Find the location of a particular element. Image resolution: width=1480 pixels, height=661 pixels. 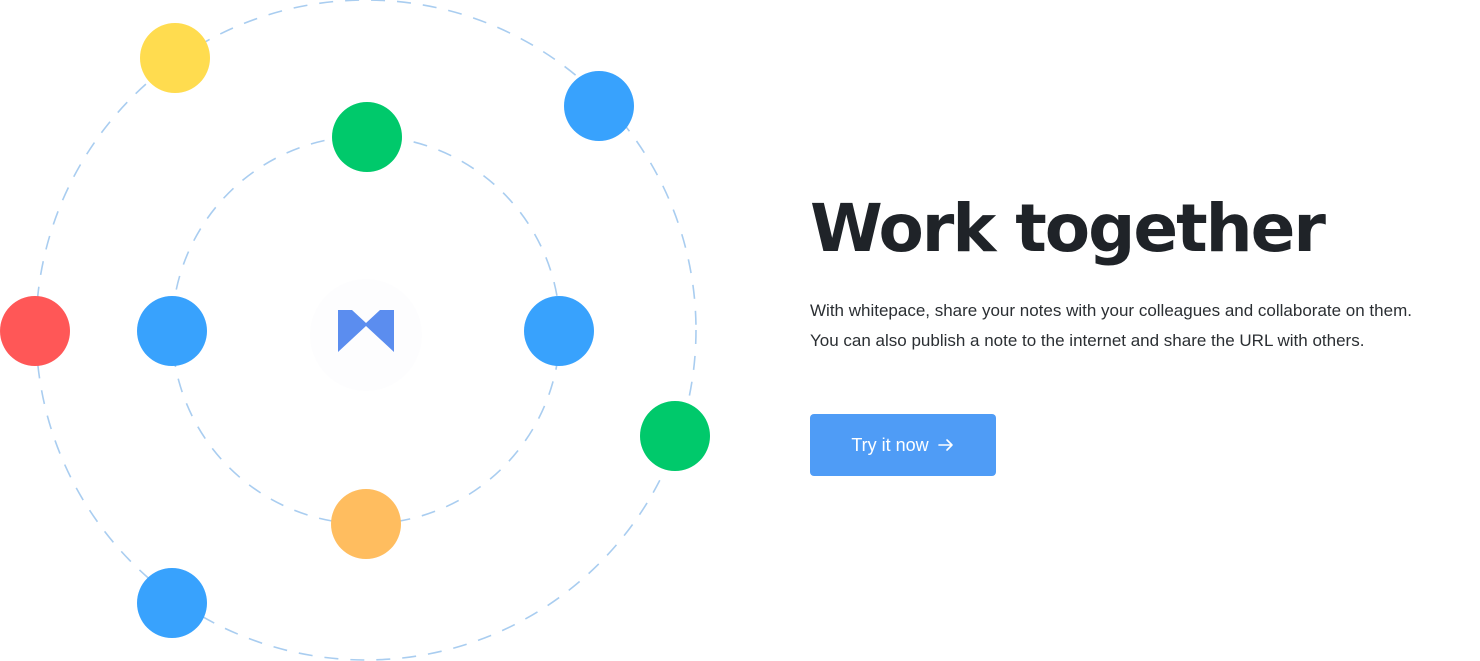

orange-dot is located at coordinates (366, 524).